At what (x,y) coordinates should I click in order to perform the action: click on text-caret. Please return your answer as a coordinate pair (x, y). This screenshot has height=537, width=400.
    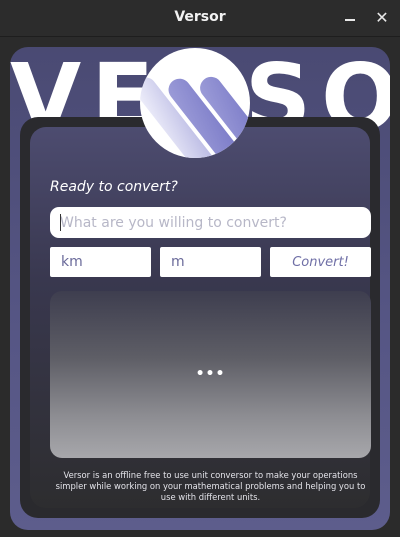
    Looking at the image, I should click on (60, 222).